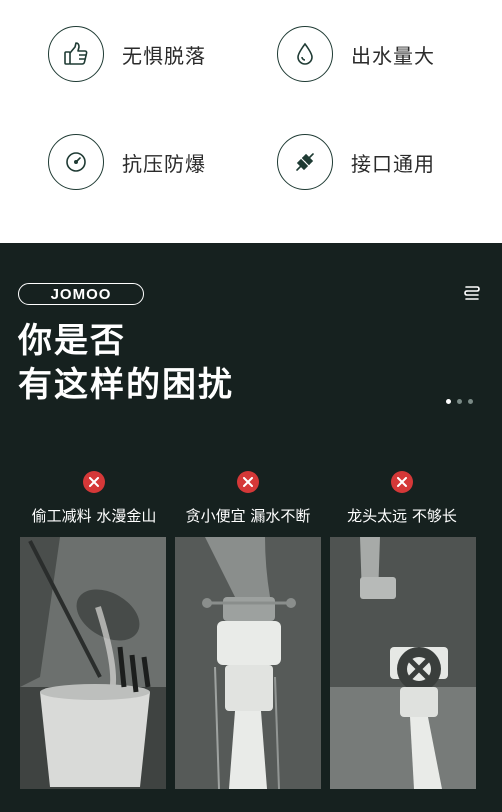 The height and width of the screenshot is (812, 502). I want to click on feature-item-pressure-proof: 抗压防爆, so click(127, 162).